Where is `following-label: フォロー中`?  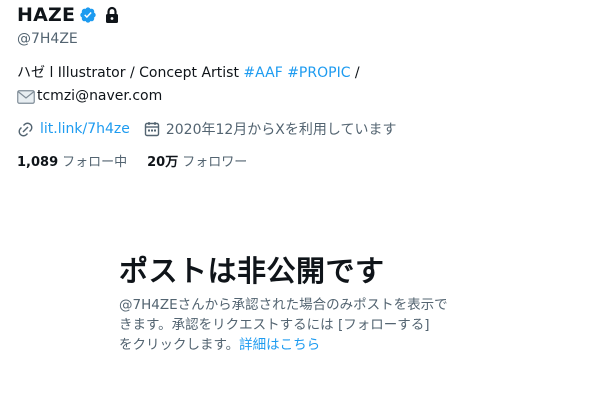
following-label: フォロー中 is located at coordinates (95, 162).